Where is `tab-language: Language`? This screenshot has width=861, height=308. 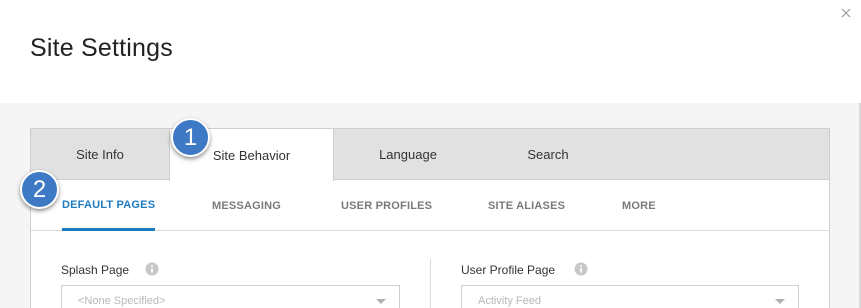 tab-language: Language is located at coordinates (408, 154).